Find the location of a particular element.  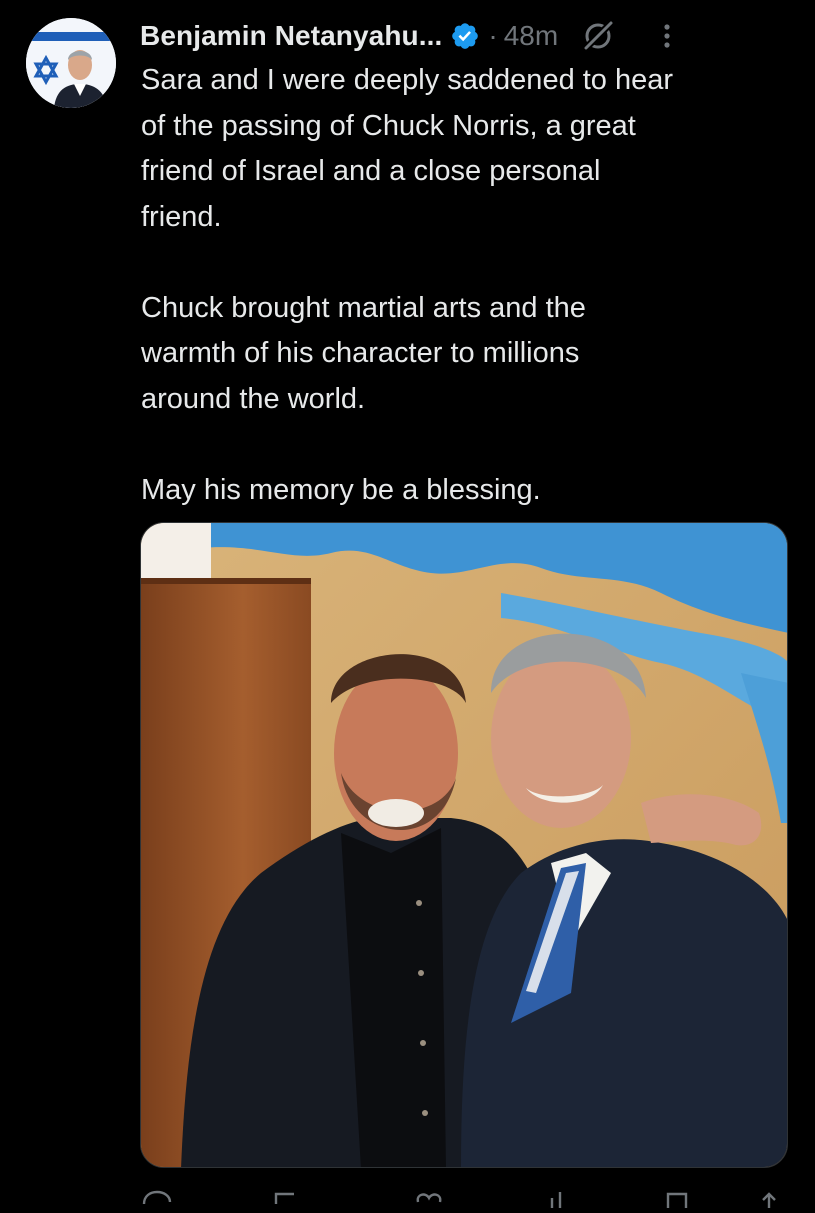

bookmark-icon is located at coordinates (677, 1198).